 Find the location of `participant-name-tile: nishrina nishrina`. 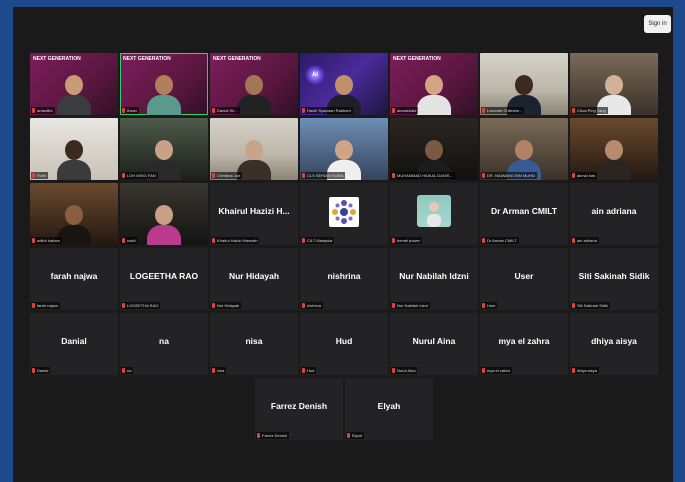

participant-name-tile: nishrina nishrina is located at coordinates (344, 279).